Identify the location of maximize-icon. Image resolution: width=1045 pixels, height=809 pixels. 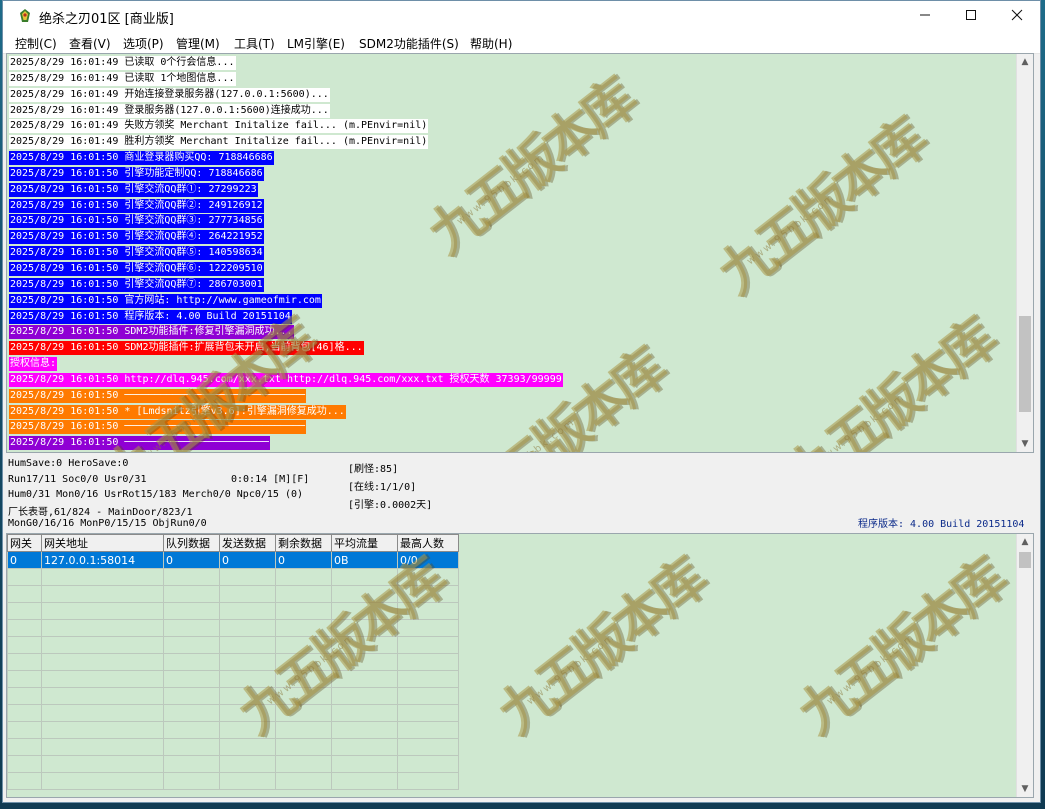
(971, 15).